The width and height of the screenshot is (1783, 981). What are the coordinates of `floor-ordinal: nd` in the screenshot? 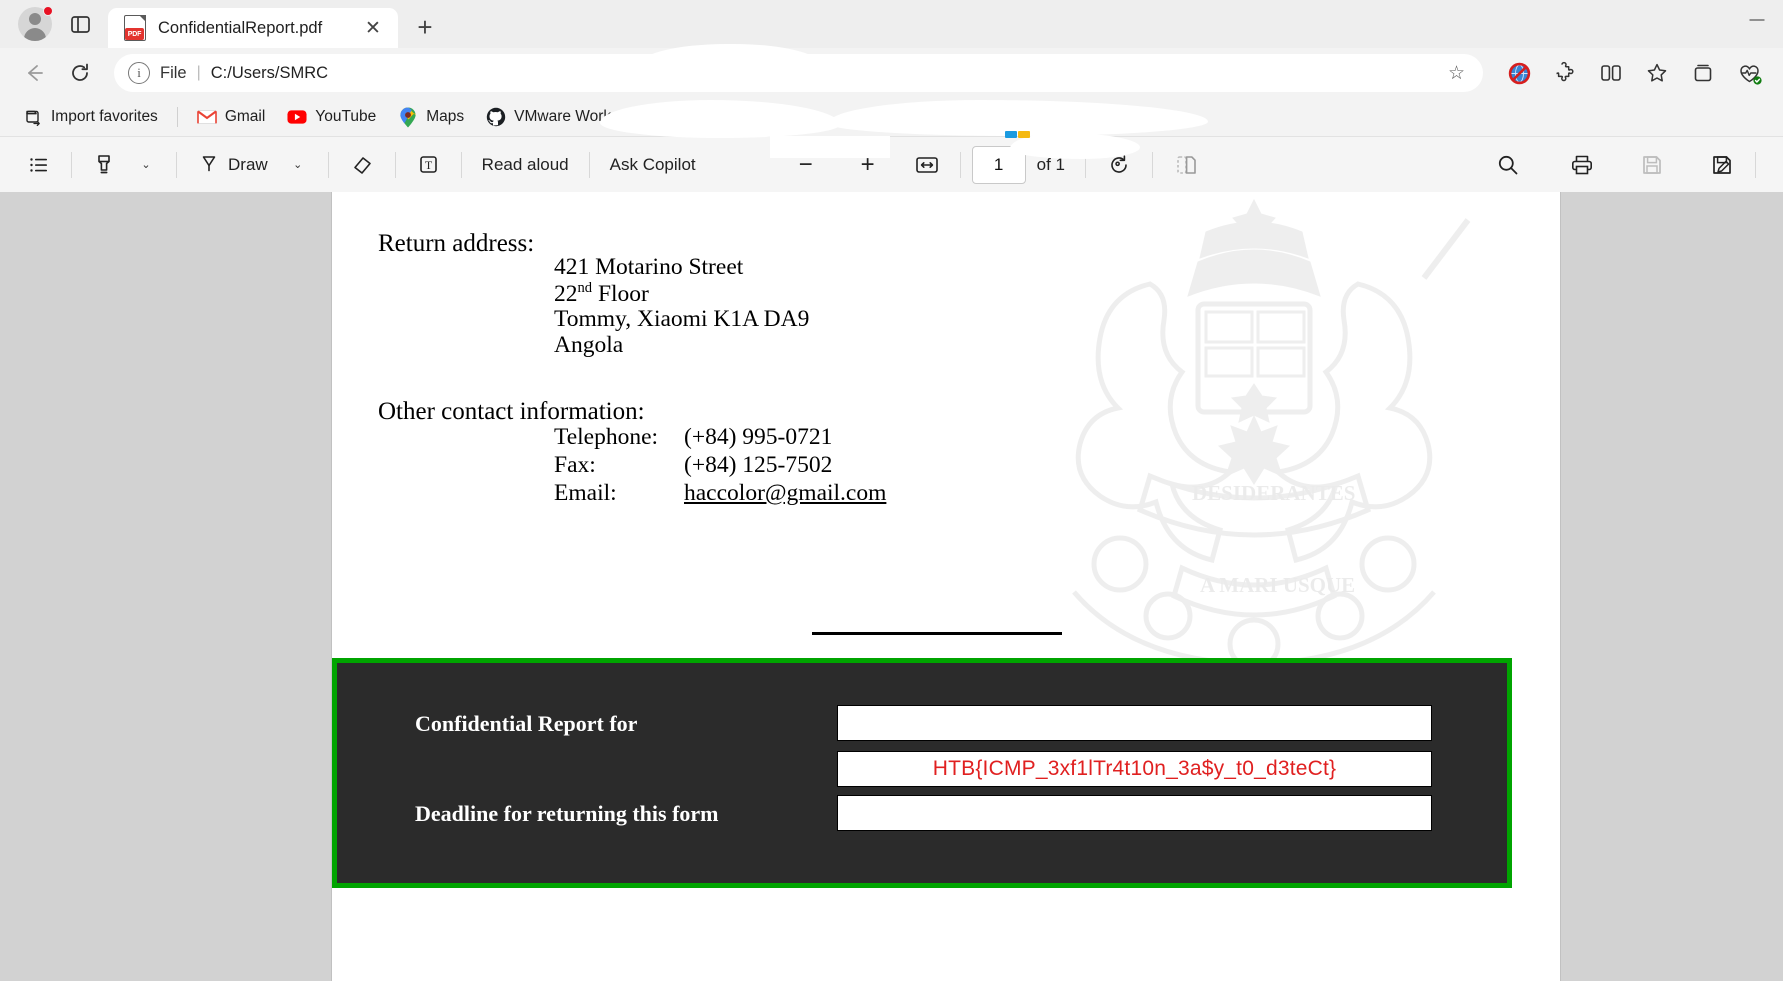 It's located at (585, 288).